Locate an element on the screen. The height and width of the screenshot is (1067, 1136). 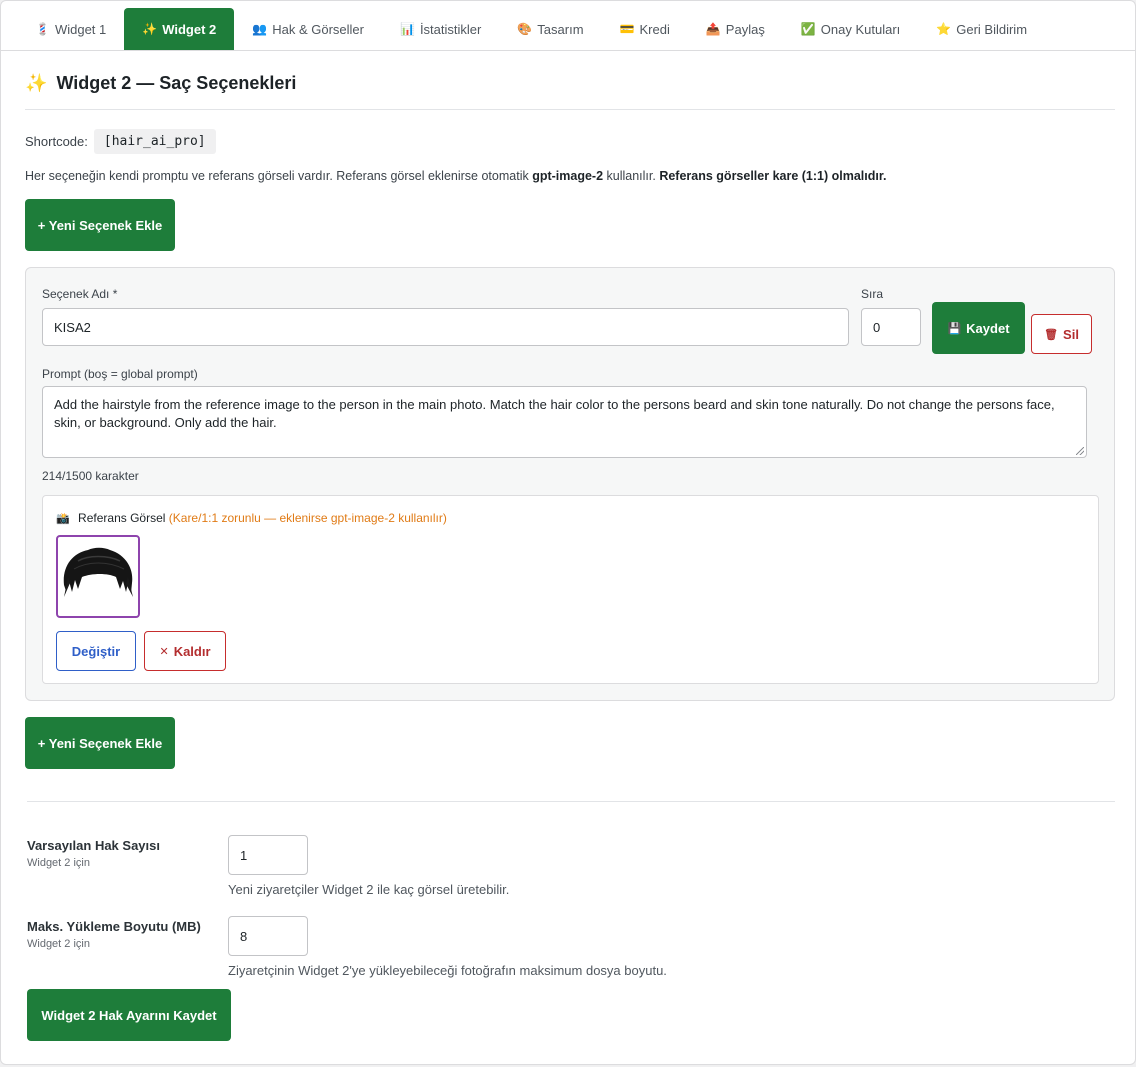
title-divider is located at coordinates (570, 109).